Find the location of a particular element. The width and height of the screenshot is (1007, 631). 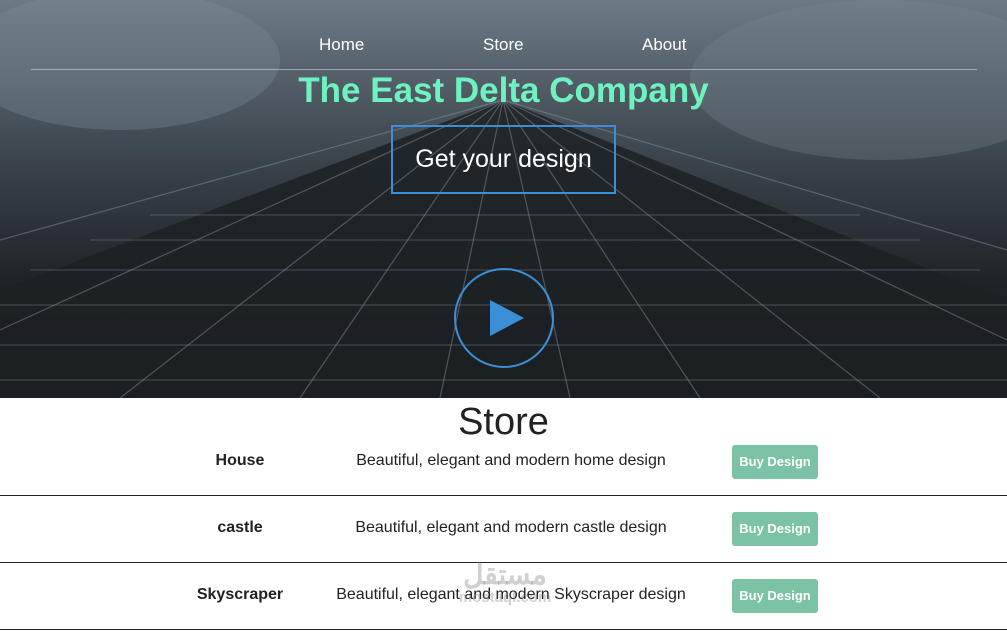

play-icon is located at coordinates (507, 318).